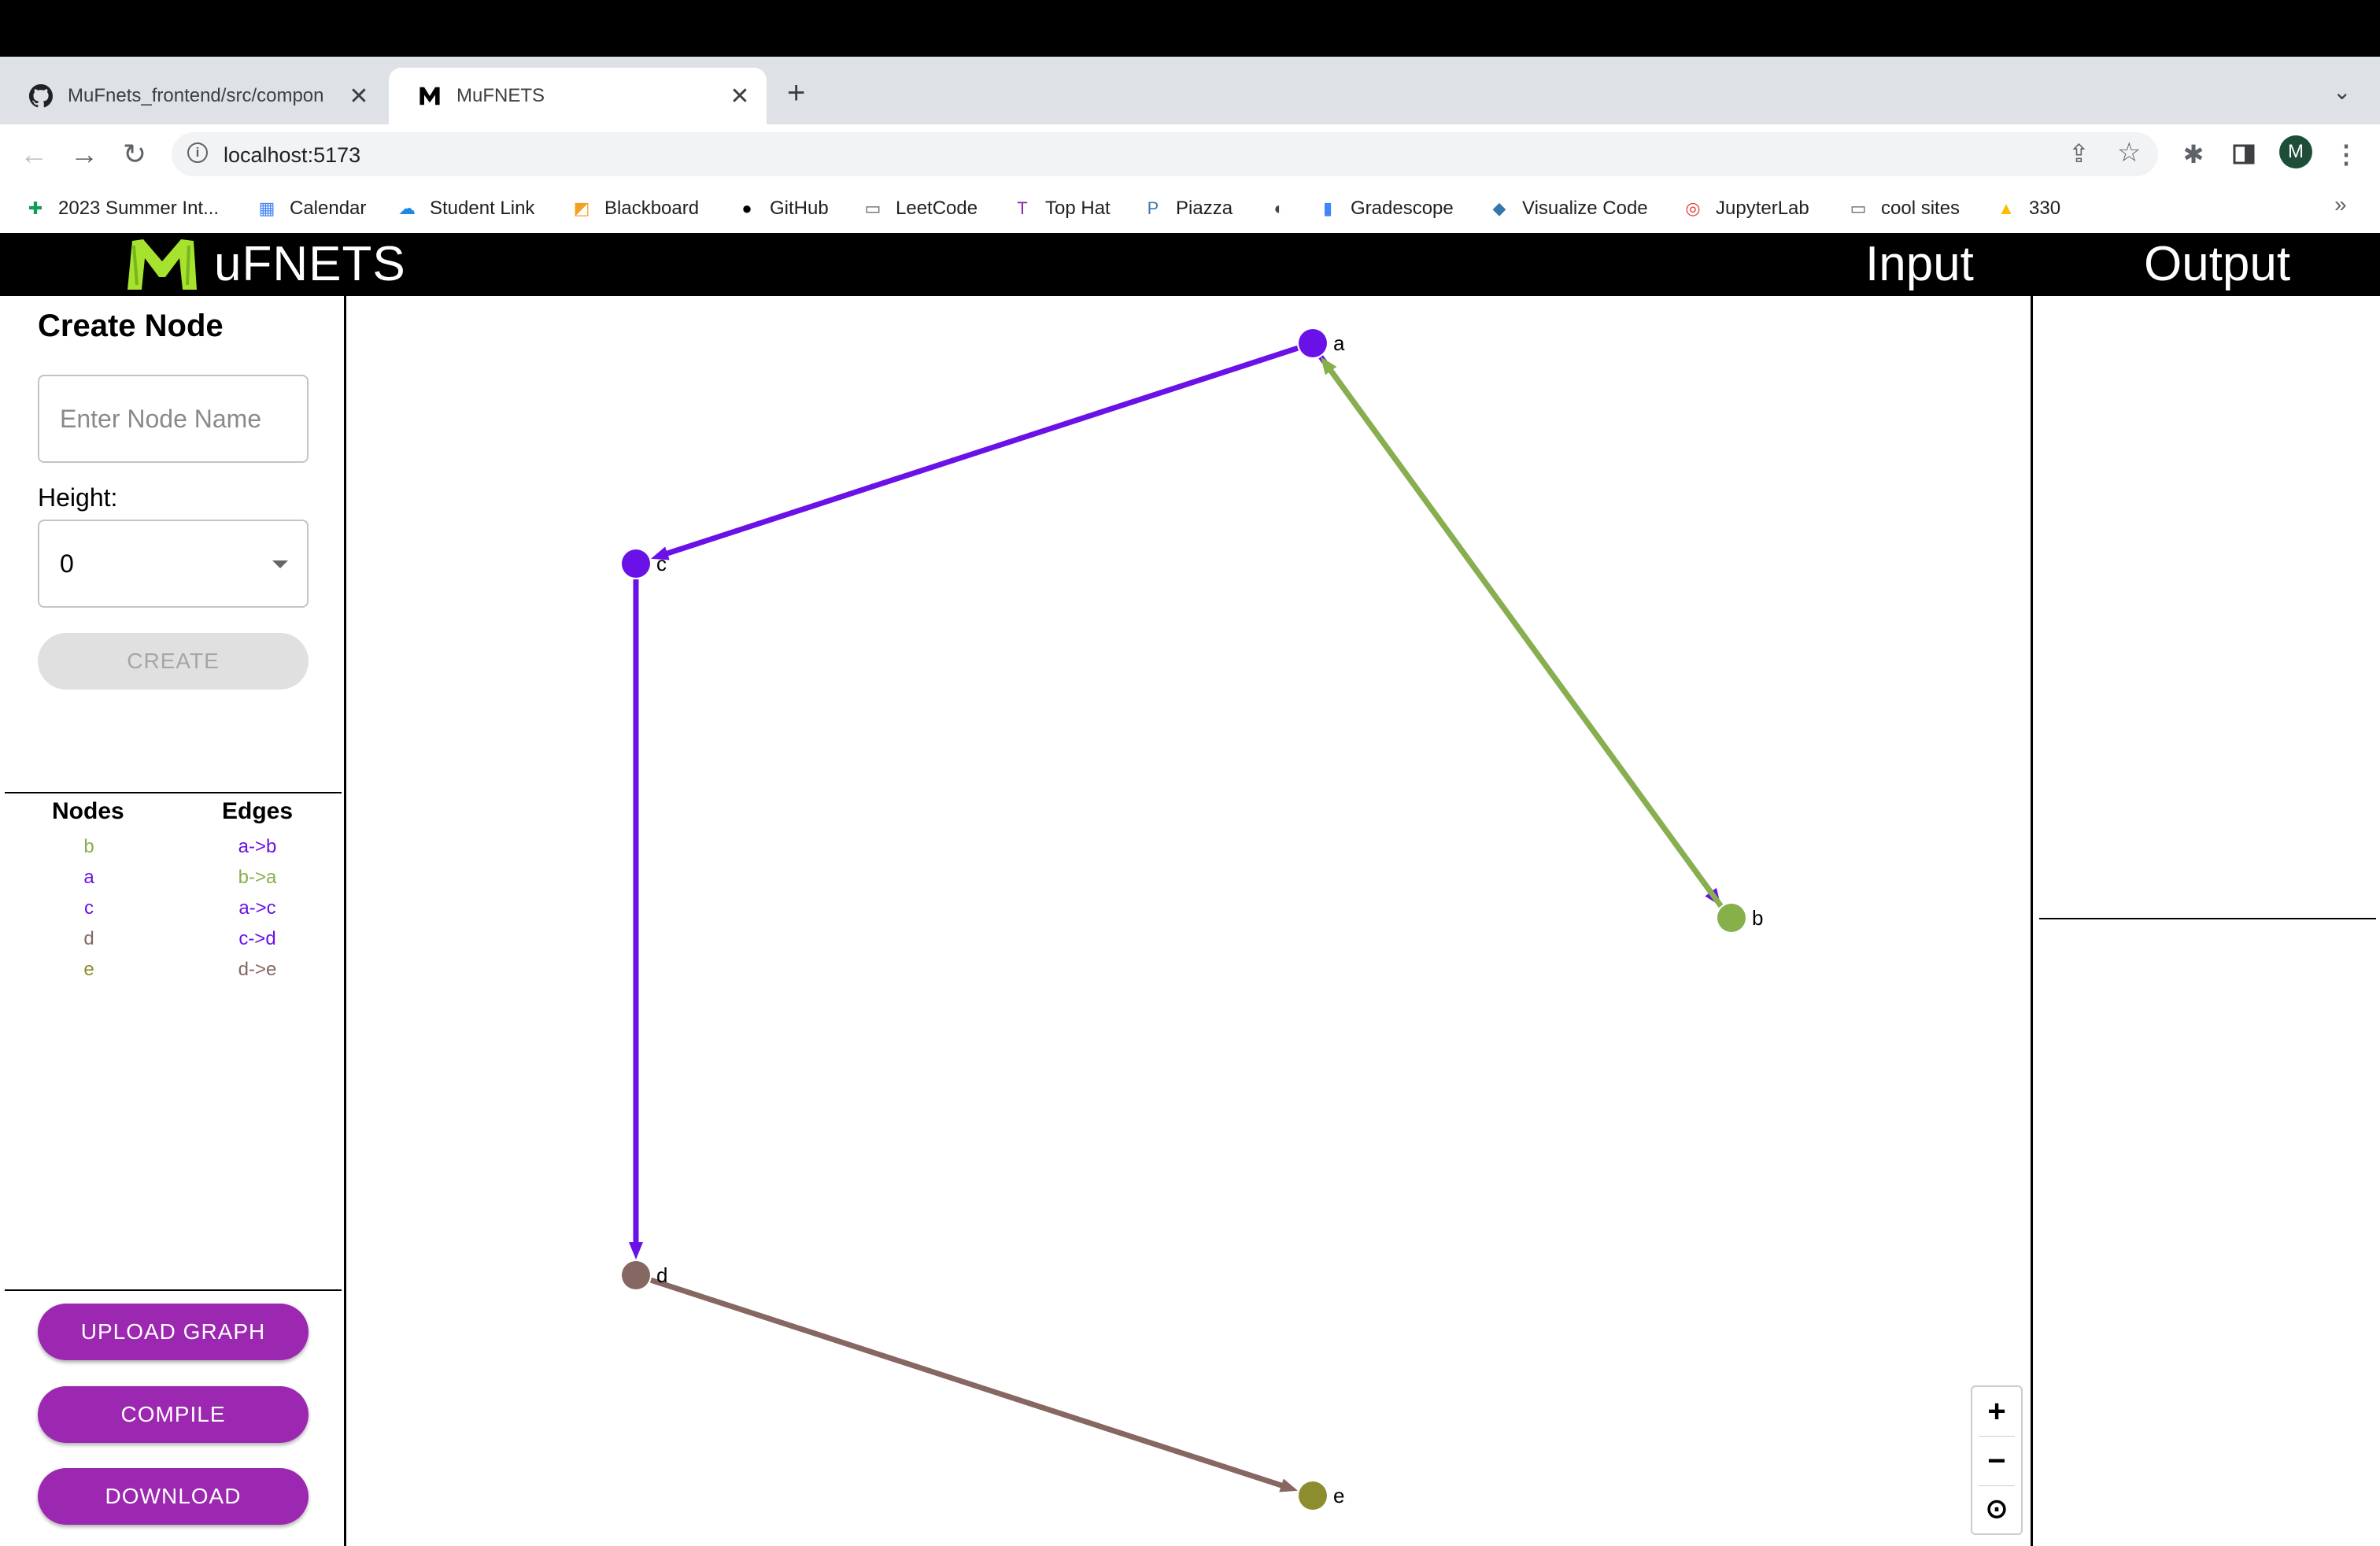  I want to click on graph-node-label: d, so click(661, 1275).